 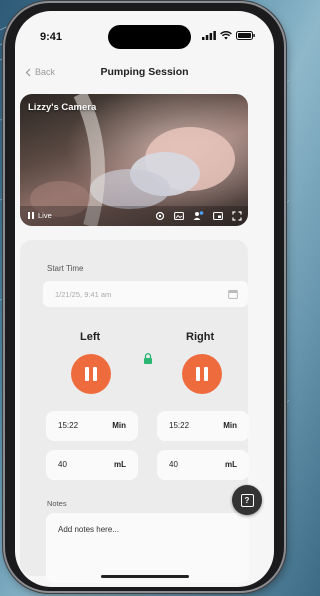 What do you see at coordinates (209, 35) in the screenshot?
I see `signal-icon` at bounding box center [209, 35].